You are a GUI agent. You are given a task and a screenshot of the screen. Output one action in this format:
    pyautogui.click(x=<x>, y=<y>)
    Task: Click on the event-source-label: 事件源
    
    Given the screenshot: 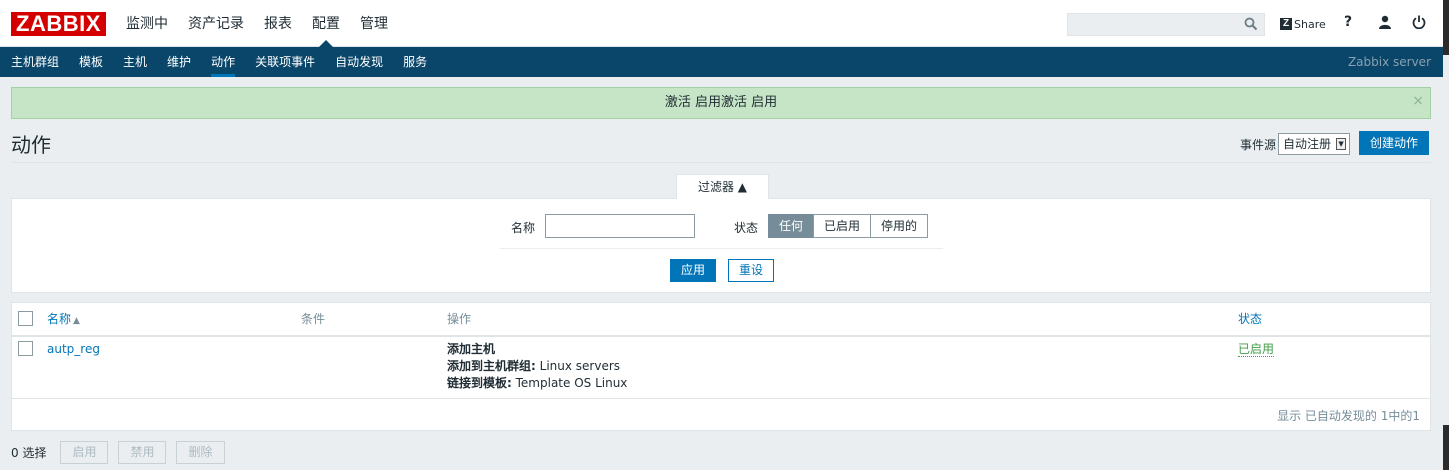 What is the action you would take?
    pyautogui.click(x=1258, y=144)
    